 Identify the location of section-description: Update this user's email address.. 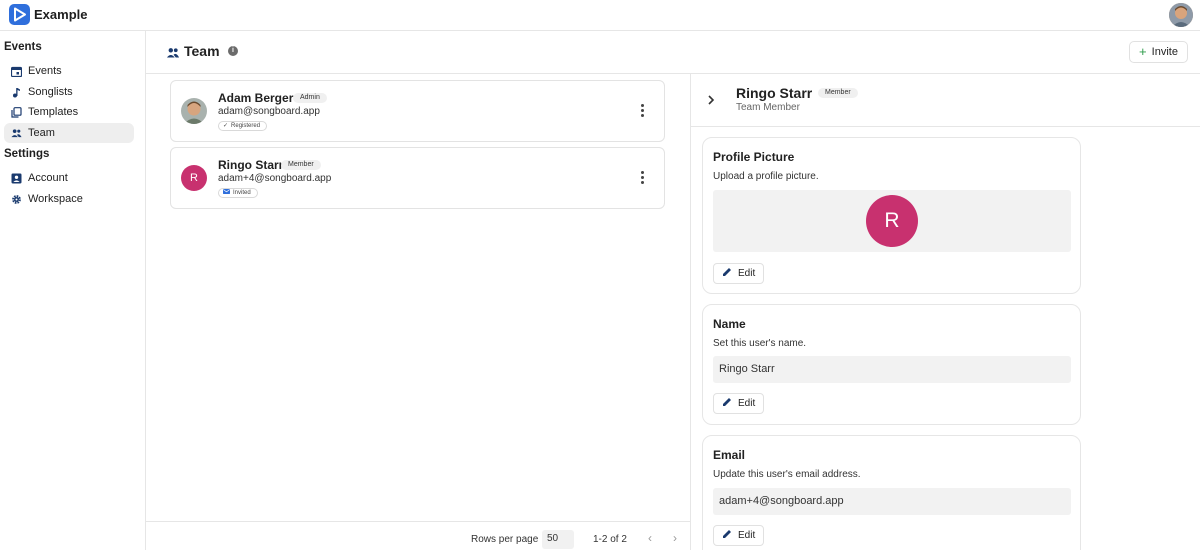
(787, 474).